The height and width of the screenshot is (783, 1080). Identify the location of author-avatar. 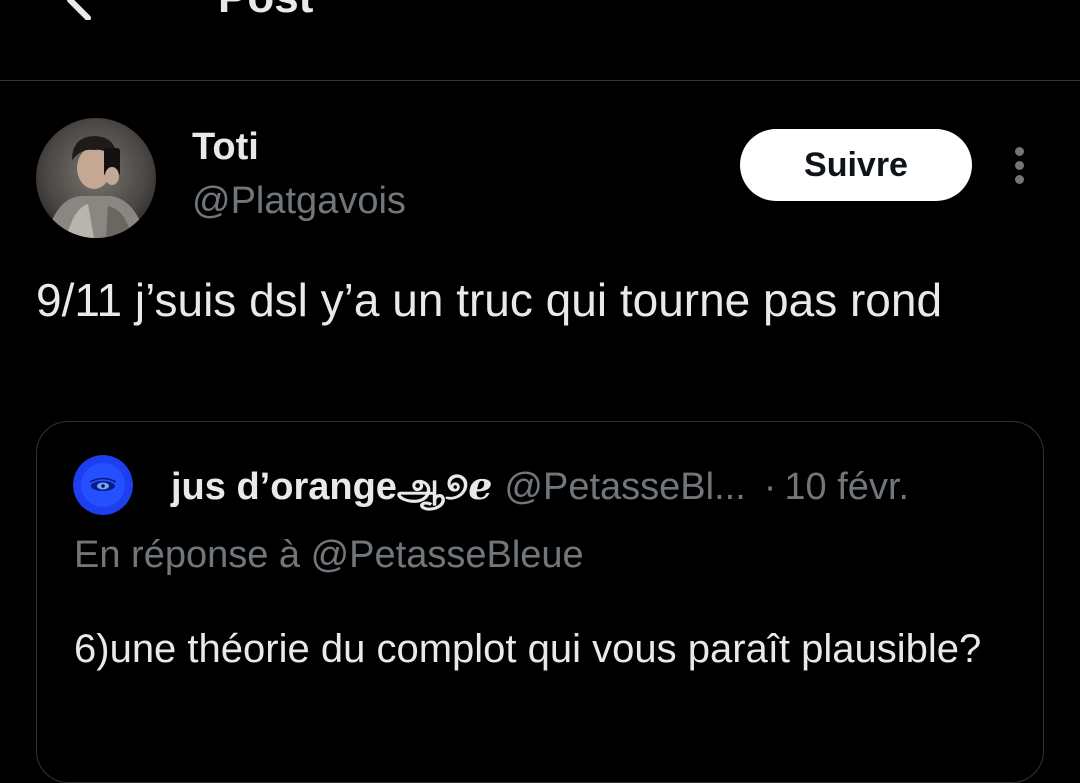
(96, 178).